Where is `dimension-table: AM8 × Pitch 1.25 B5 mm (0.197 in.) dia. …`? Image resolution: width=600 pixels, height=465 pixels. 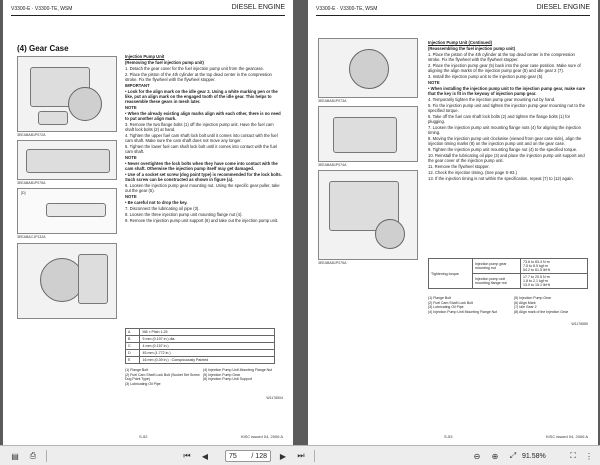
dimension-table: AM8 × Pitch 1.25 B5 mm (0.197 in.) dia. … is located at coordinates (200, 346).